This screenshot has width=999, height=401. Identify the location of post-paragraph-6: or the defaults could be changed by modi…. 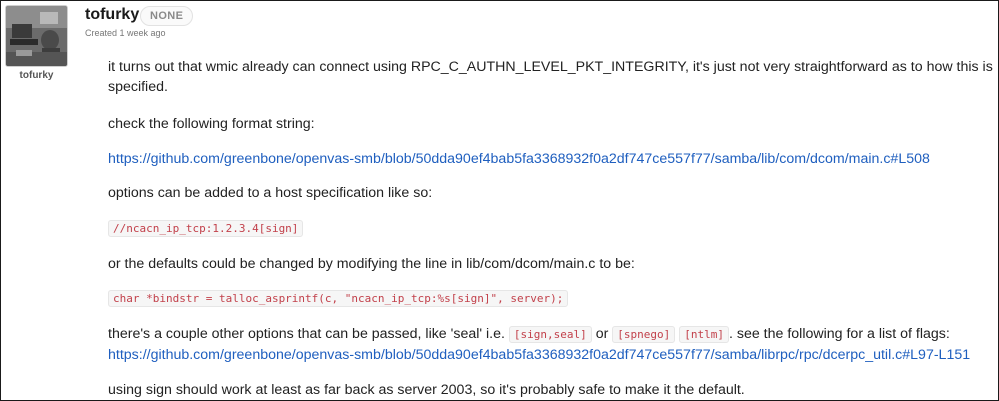
(371, 264).